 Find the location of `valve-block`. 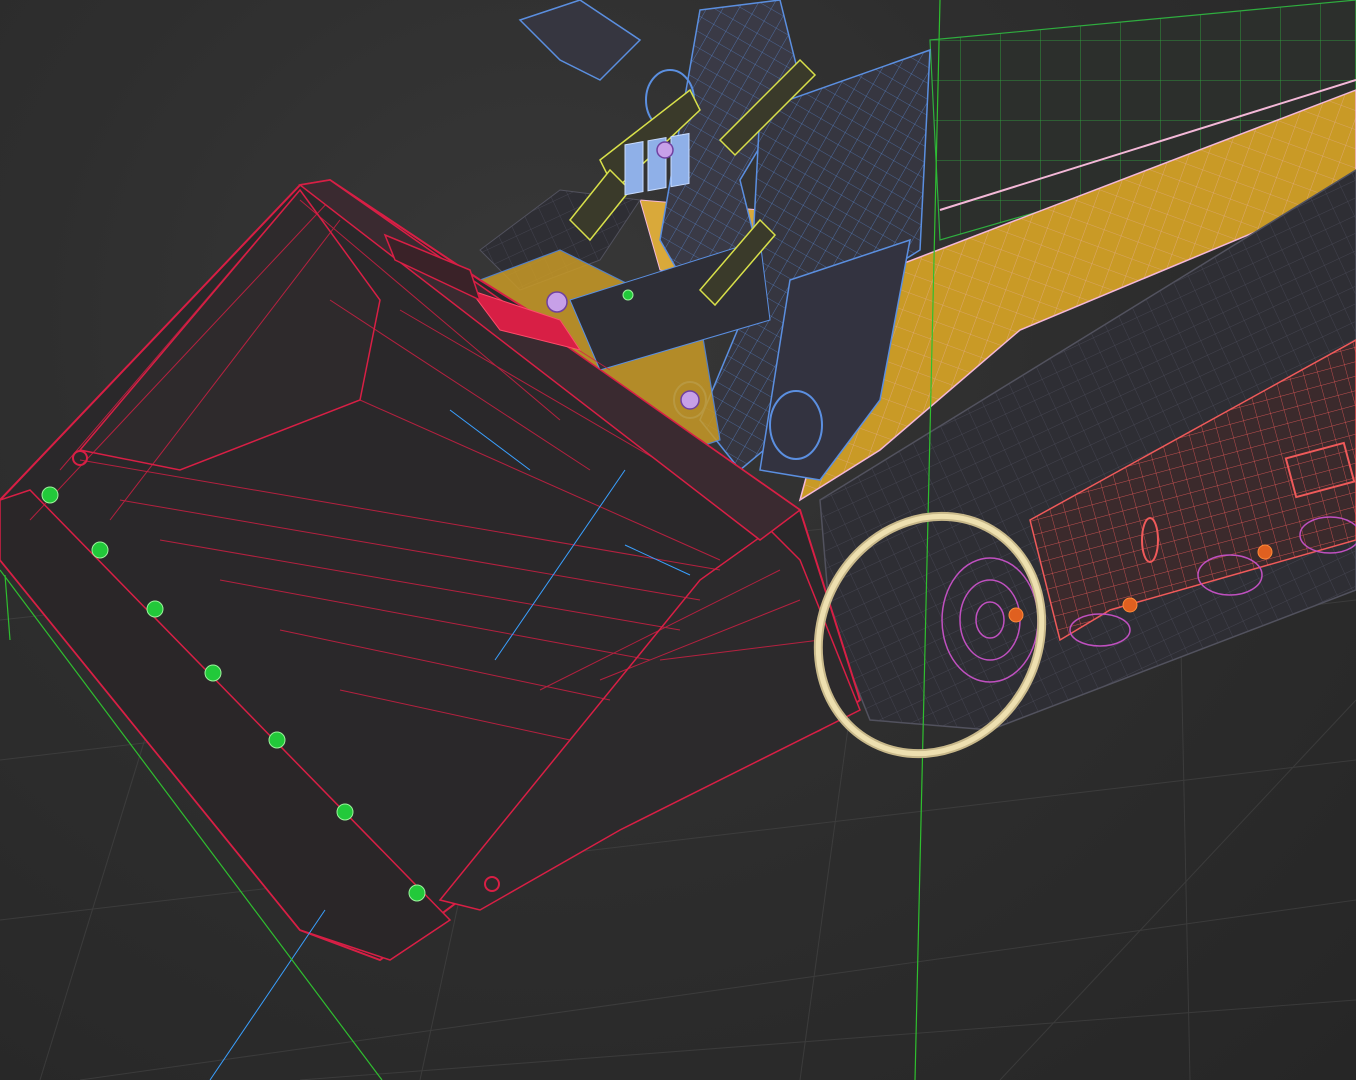

valve-block is located at coordinates (657, 164).